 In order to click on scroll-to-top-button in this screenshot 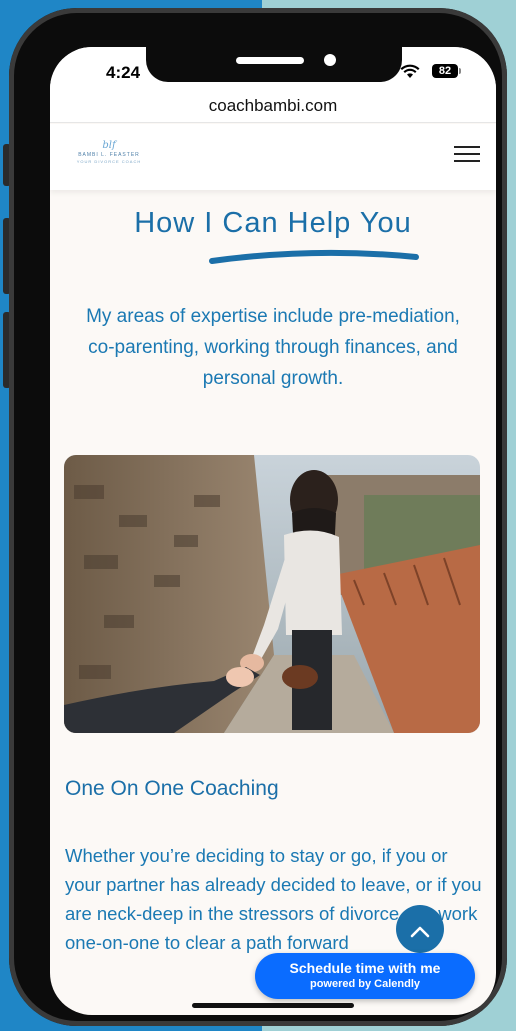, I will do `click(420, 929)`.